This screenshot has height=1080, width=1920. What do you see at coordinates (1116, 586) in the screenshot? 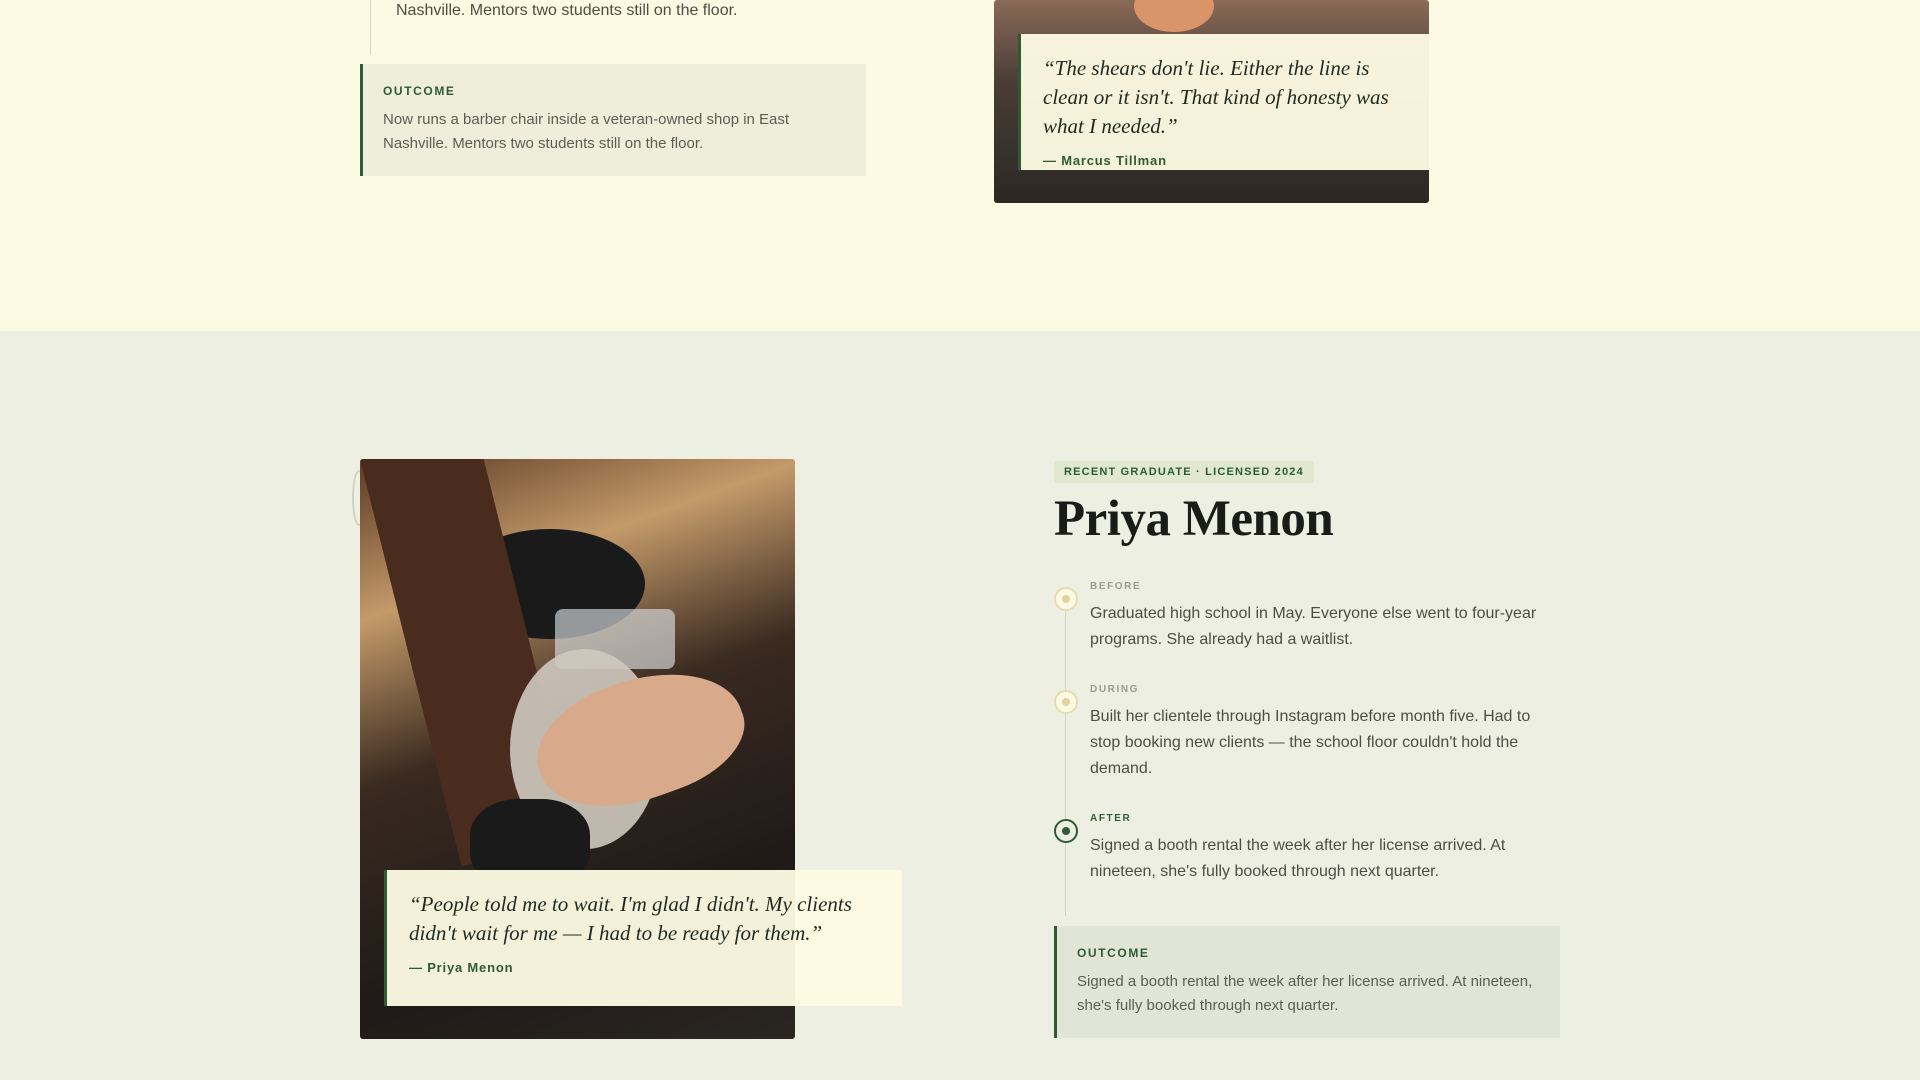
I see `timeline-step-label: BEFORE` at bounding box center [1116, 586].